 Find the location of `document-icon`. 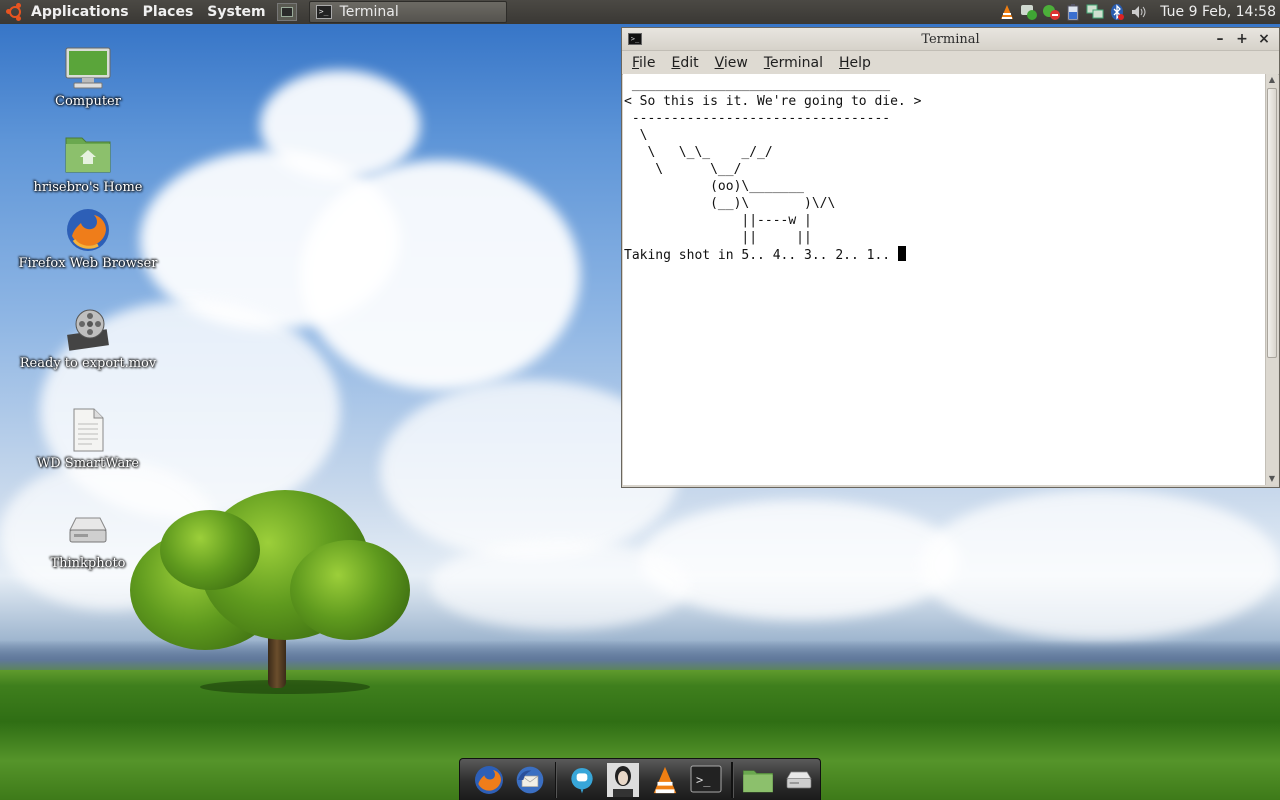

document-icon is located at coordinates (88, 430).